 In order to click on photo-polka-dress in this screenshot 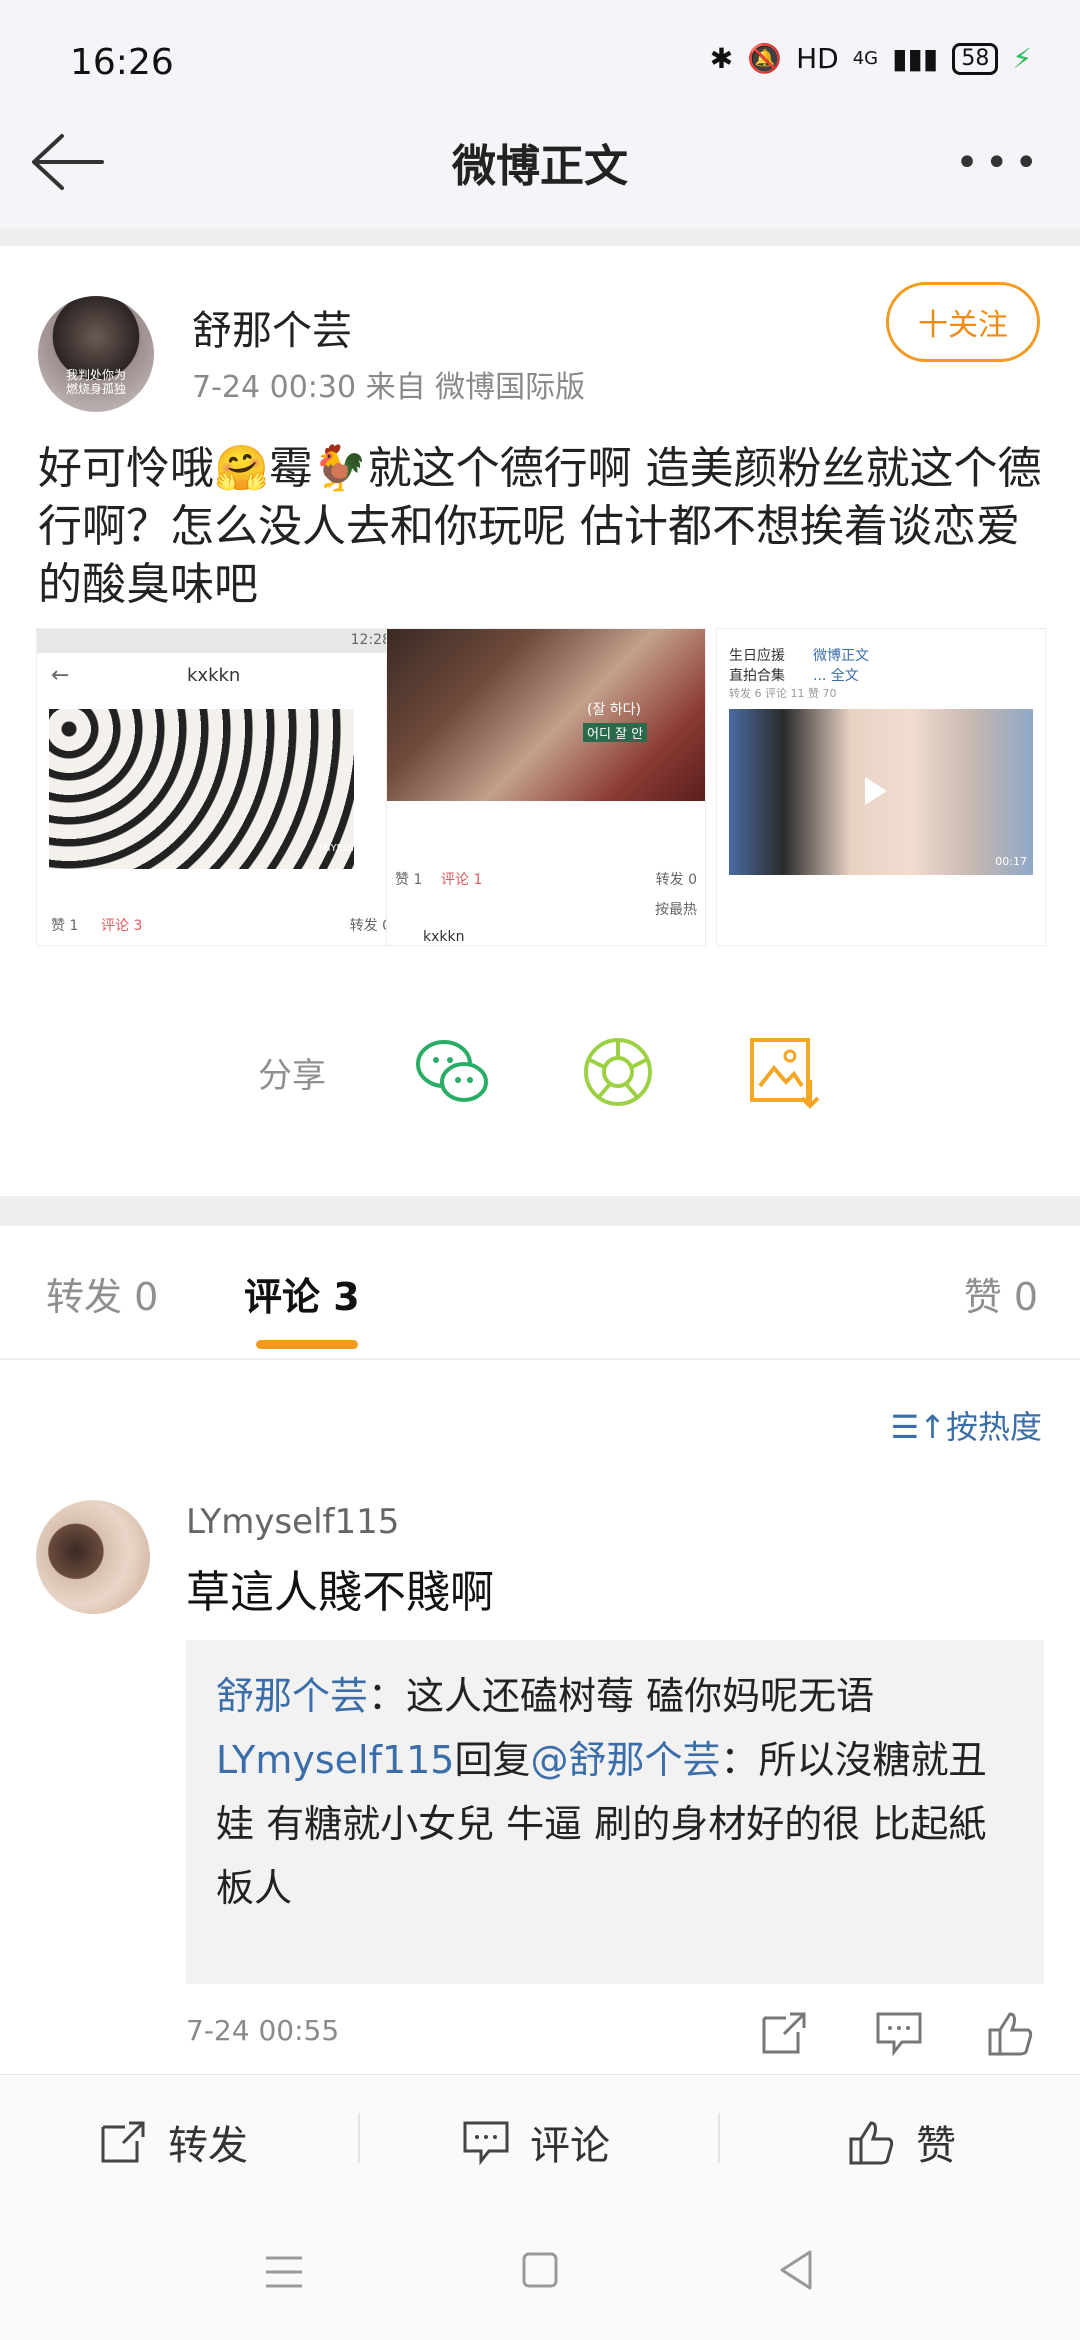, I will do `click(201, 789)`.